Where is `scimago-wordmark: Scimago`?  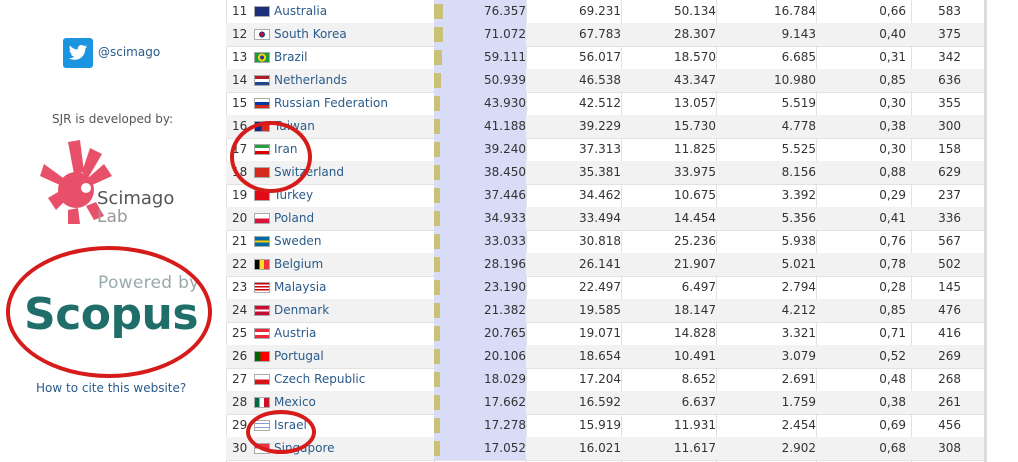
scimago-wordmark: Scimago is located at coordinates (136, 198).